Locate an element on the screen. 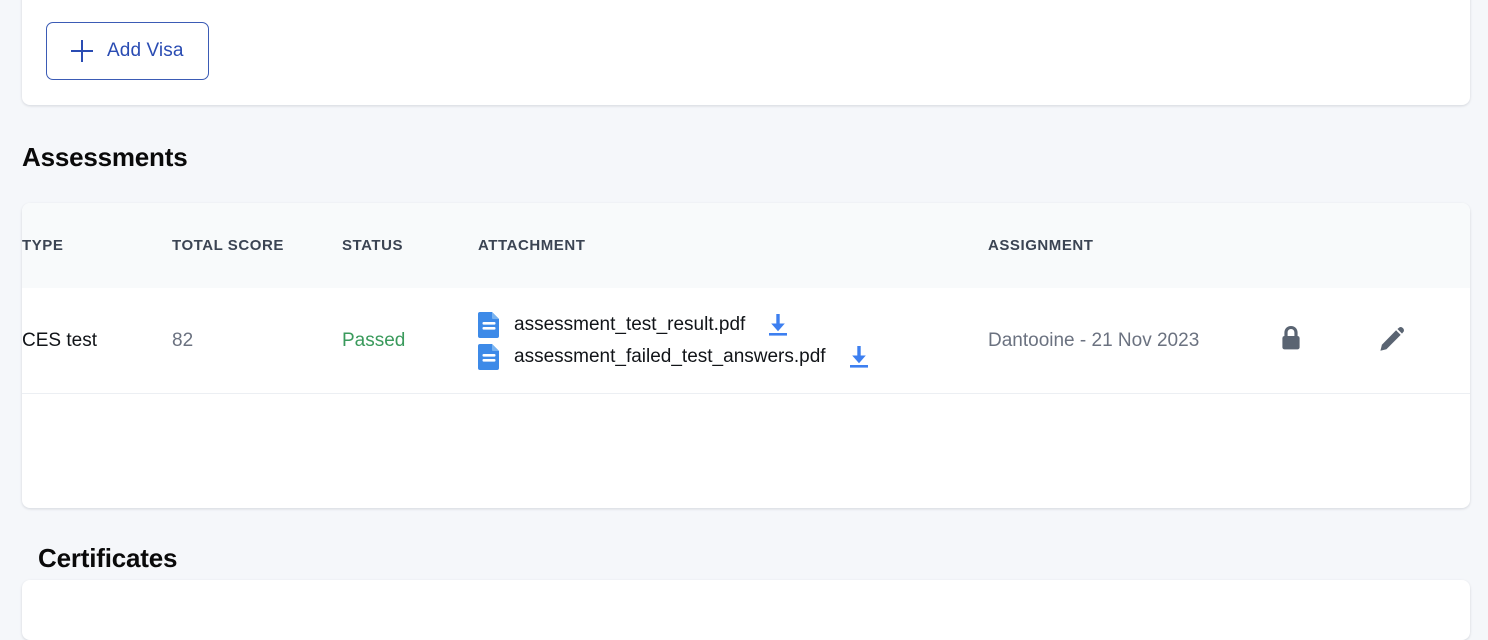 The image size is (1488, 640). attachment-item: assessment_test_result.pdf is located at coordinates (733, 324).